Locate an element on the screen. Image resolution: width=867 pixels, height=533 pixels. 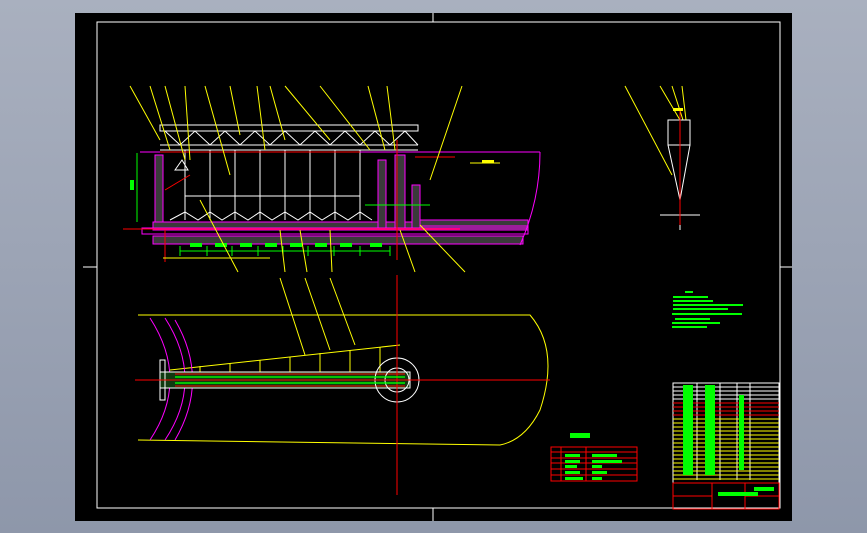
detail-view is located at coordinates (662, 157).